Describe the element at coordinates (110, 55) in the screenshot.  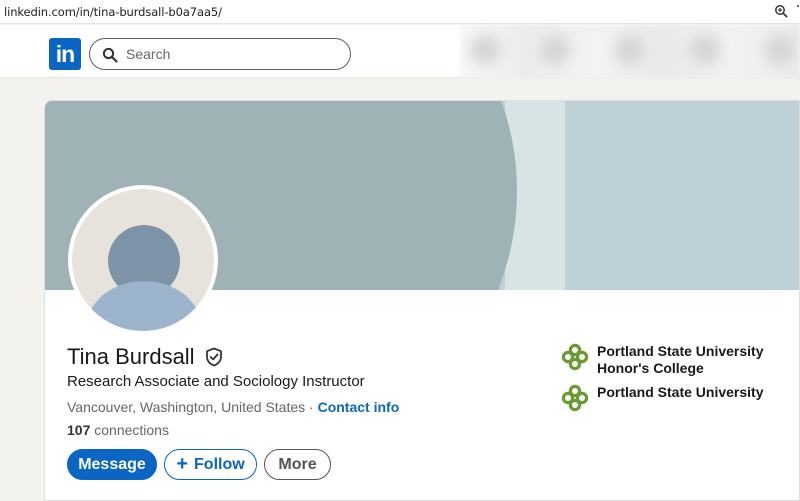
I see `search-icon` at that location.